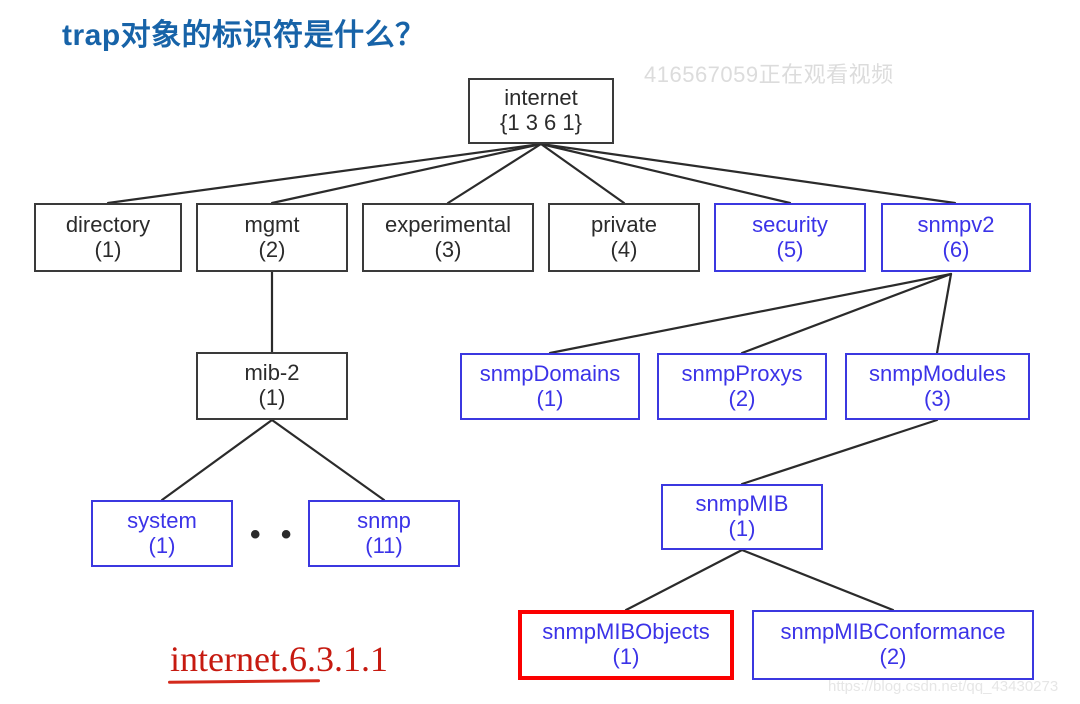  I want to click on tree-node-mib-2: mib-2 (1), so click(272, 386).